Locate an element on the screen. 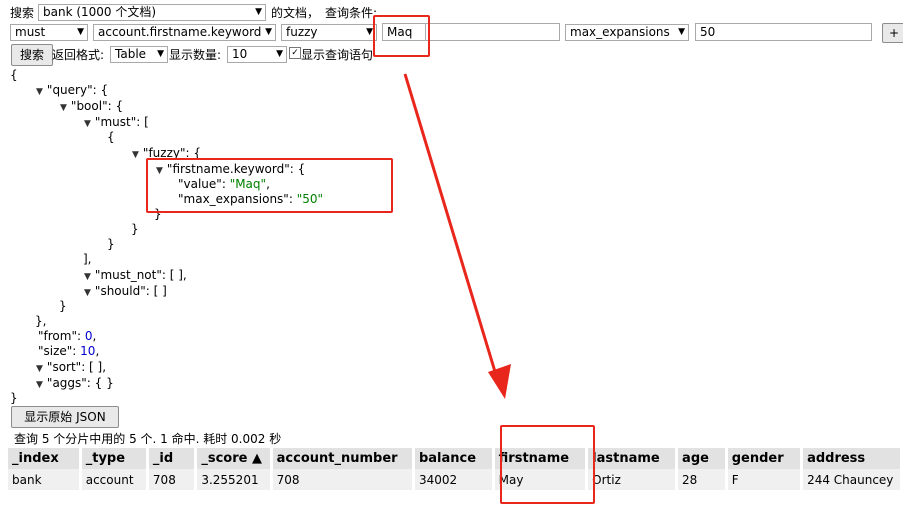 The image size is (903, 521). annotation-arrow-line is located at coordinates (450, 224).